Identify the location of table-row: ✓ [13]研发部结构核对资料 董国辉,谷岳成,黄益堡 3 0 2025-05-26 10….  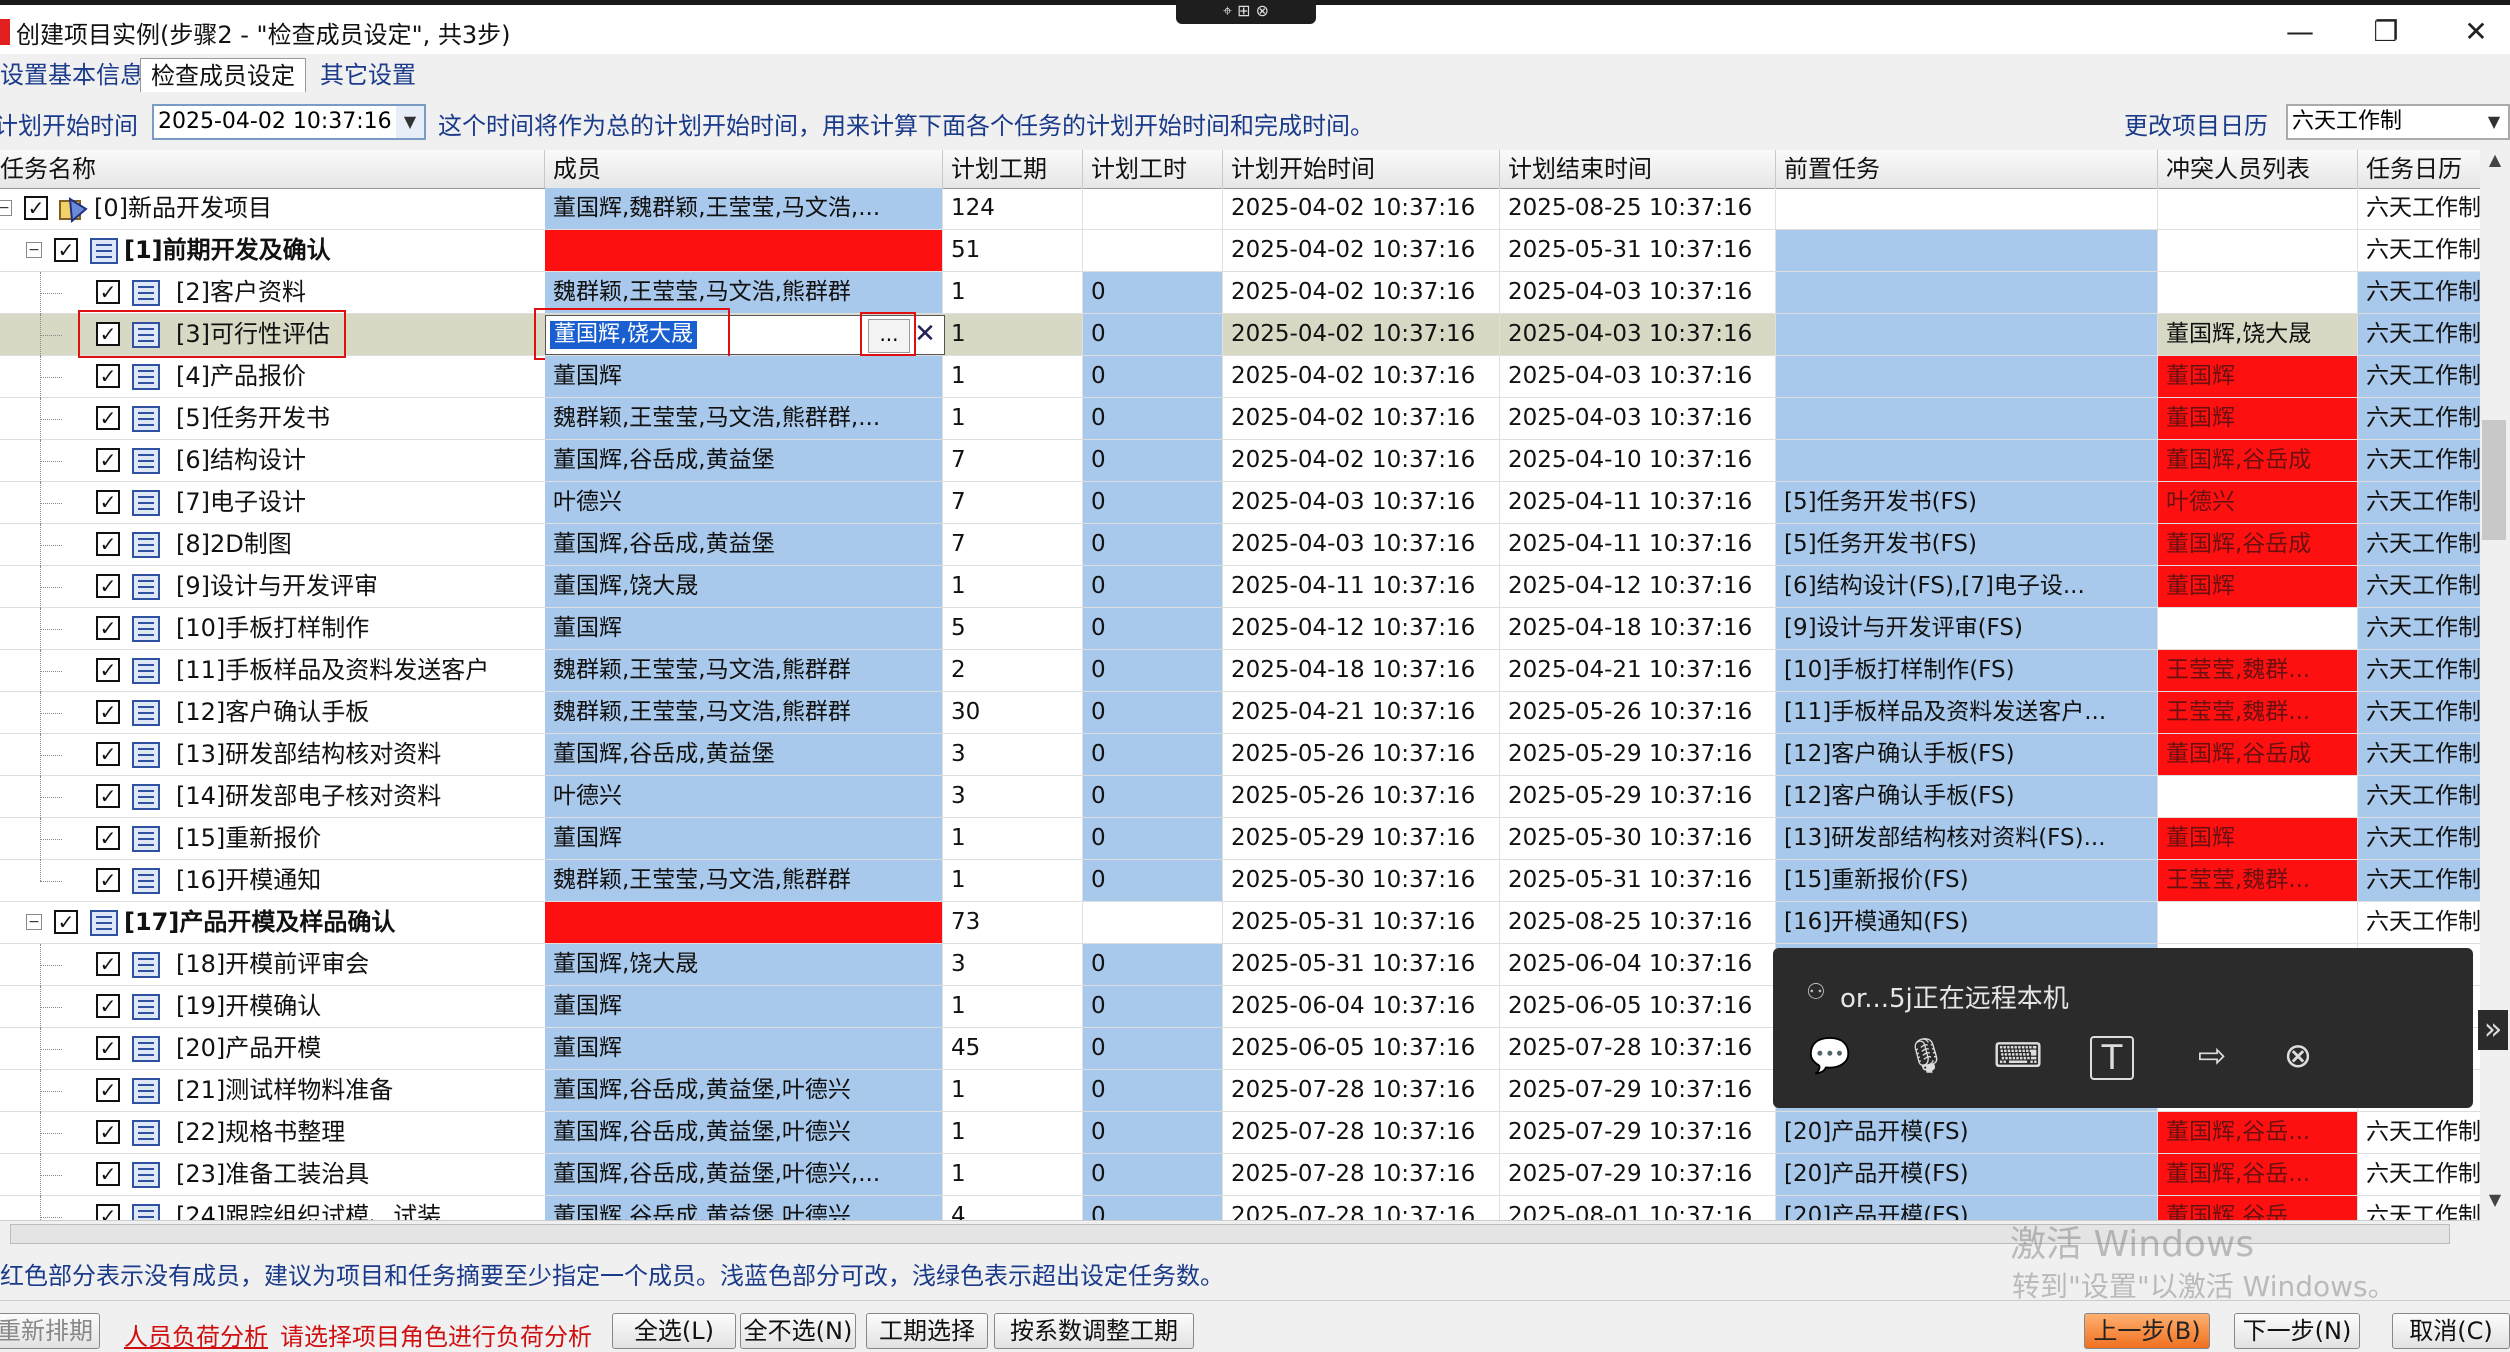
(1240, 755).